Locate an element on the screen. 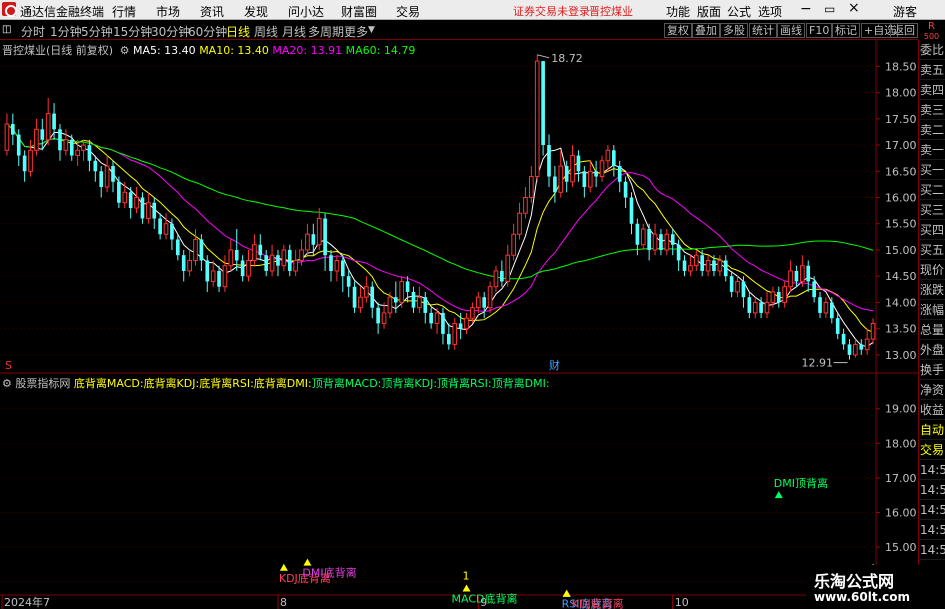 Image resolution: width=945 pixels, height=609 pixels. side-panel-item: 卖二 is located at coordinates (932, 130).